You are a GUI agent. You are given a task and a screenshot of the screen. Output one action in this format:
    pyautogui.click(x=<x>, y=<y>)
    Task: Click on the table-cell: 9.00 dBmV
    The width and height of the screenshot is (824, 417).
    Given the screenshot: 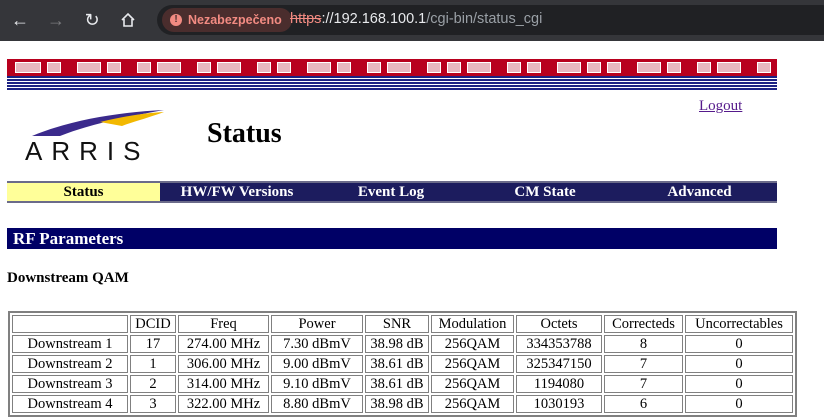 What is the action you would take?
    pyautogui.click(x=317, y=364)
    